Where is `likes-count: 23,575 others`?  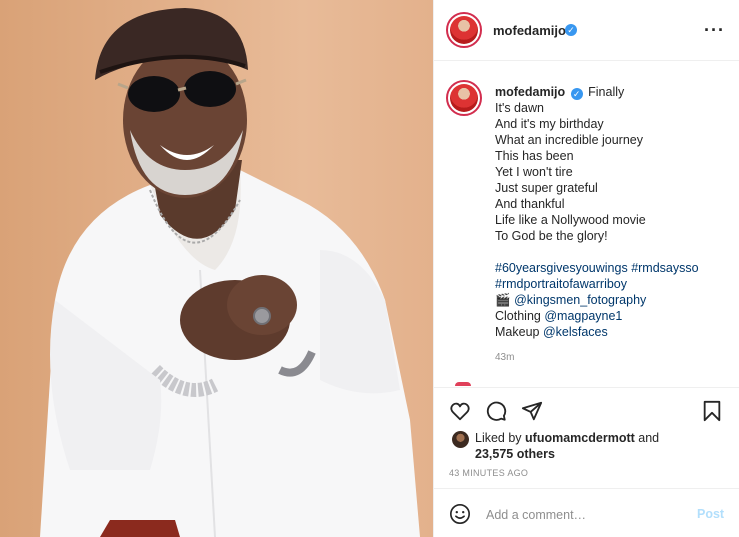
likes-count: 23,575 others is located at coordinates (515, 454).